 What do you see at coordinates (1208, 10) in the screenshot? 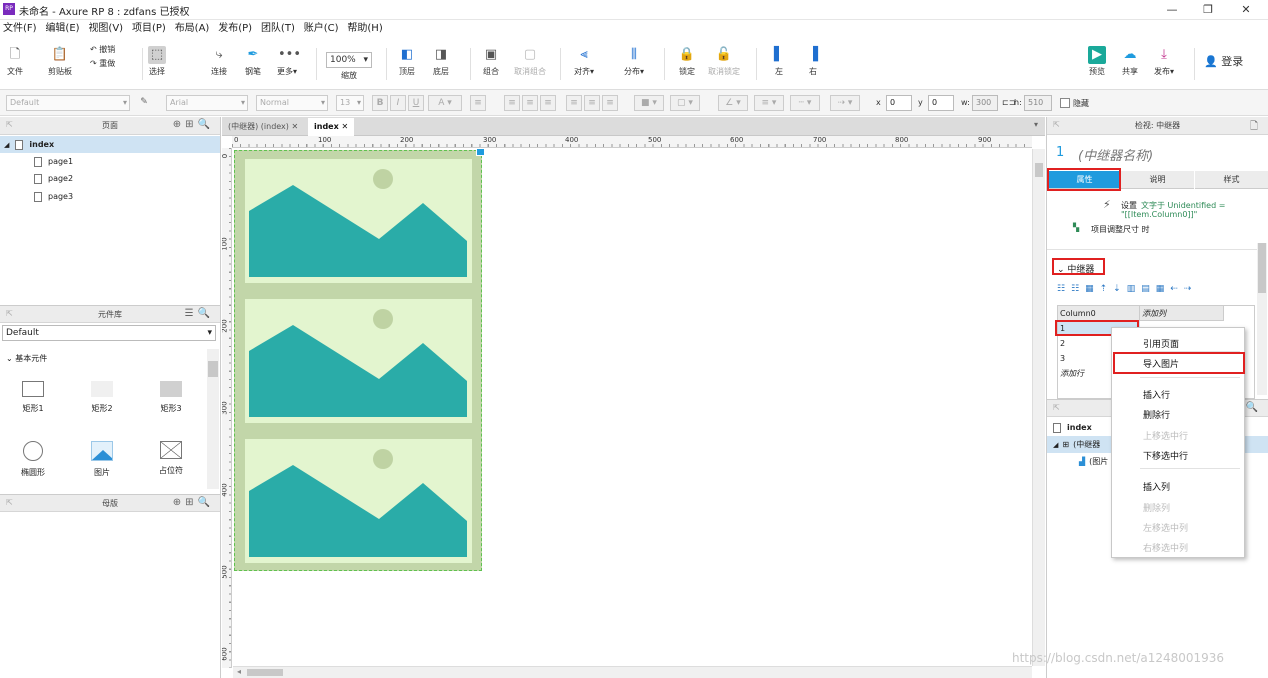
I see `maximize-button: ❐` at bounding box center [1208, 10].